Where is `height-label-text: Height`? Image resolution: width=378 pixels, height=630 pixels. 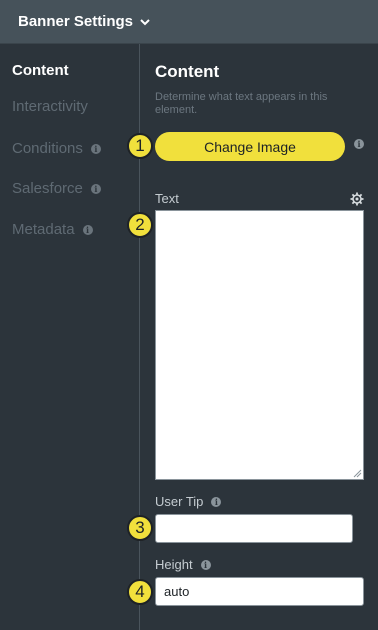
height-label-text: Height is located at coordinates (174, 564).